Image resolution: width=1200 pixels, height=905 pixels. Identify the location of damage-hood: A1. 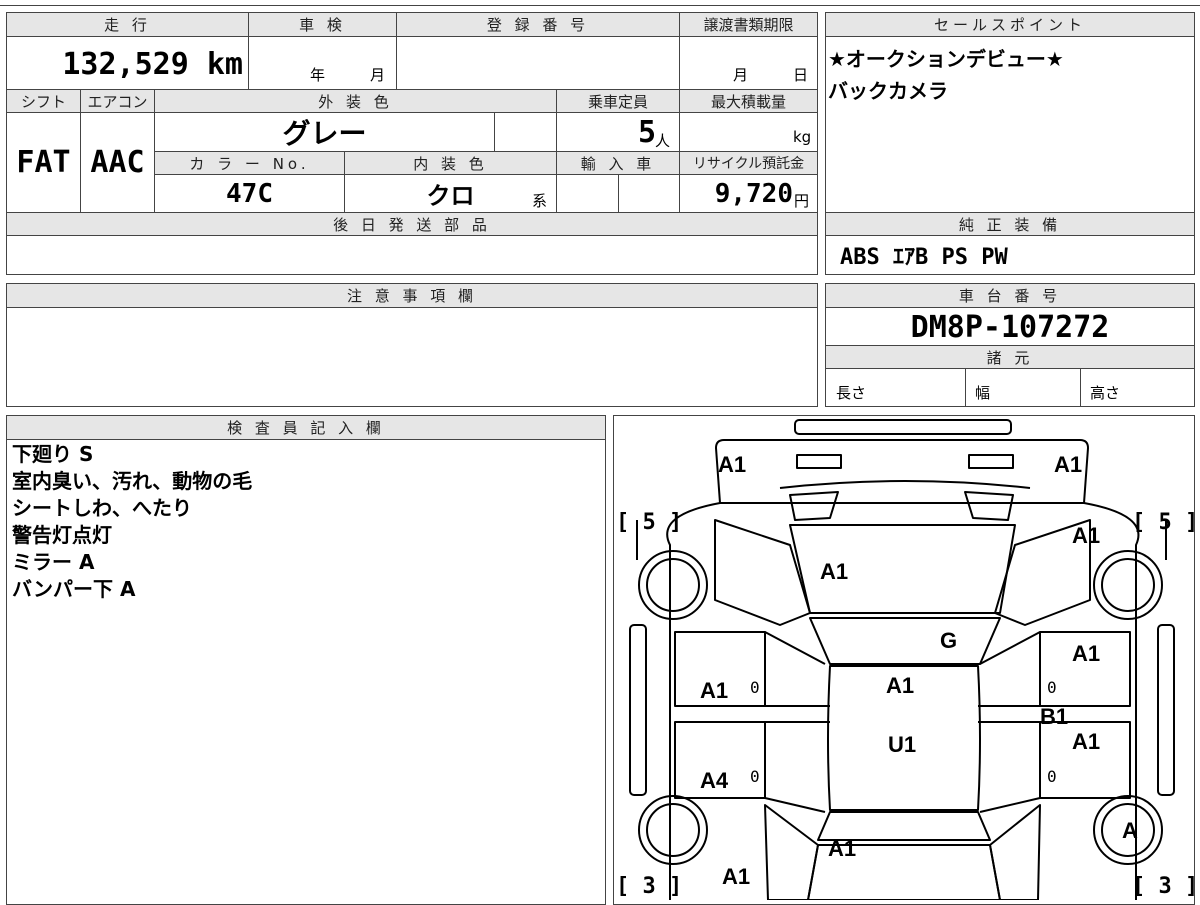
(834, 571).